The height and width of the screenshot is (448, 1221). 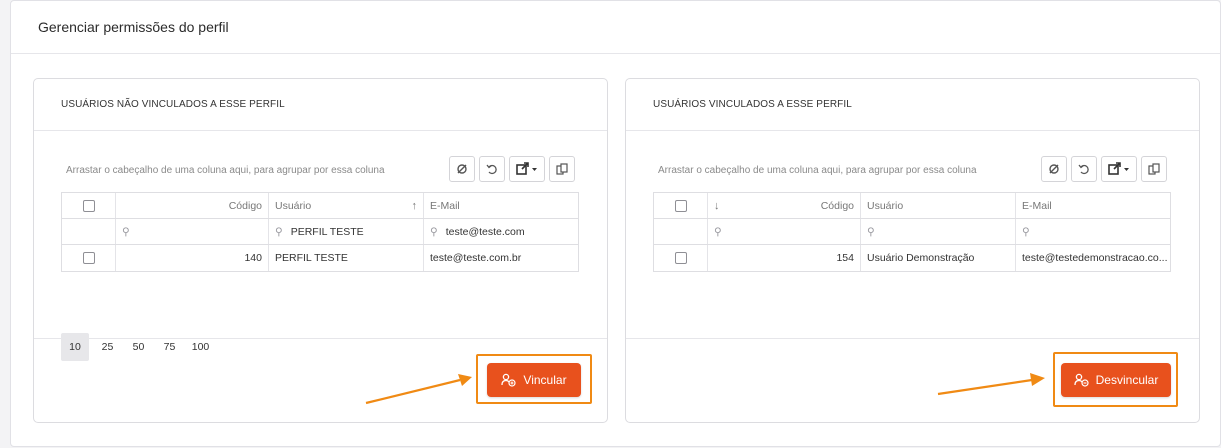 What do you see at coordinates (476, 258) in the screenshot?
I see `cell-email: teste@teste.com.br` at bounding box center [476, 258].